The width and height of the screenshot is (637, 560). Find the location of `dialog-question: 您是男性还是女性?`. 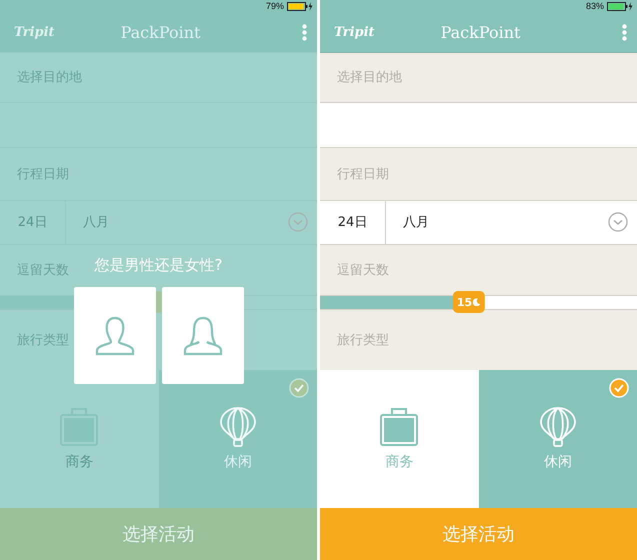

dialog-question: 您是男性还是女性? is located at coordinates (158, 265).